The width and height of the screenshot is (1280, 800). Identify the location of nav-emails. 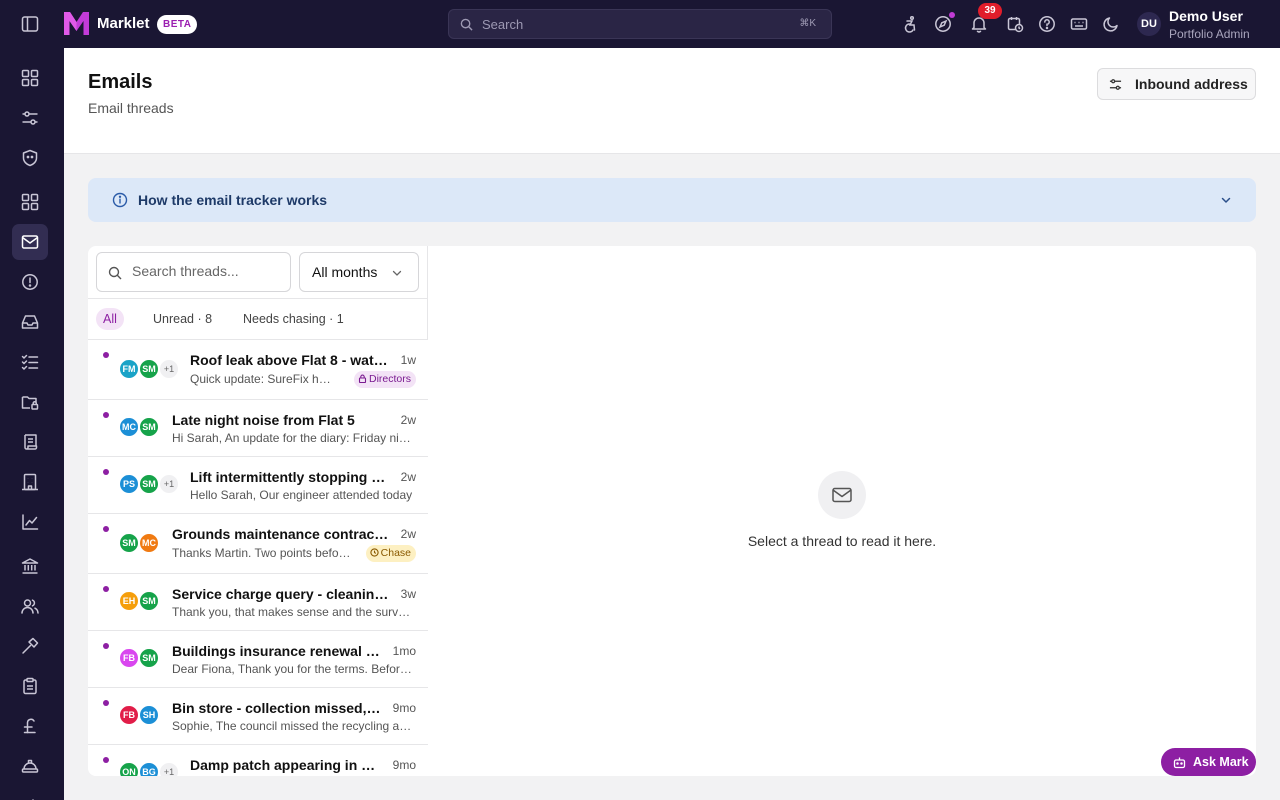
(30, 242).